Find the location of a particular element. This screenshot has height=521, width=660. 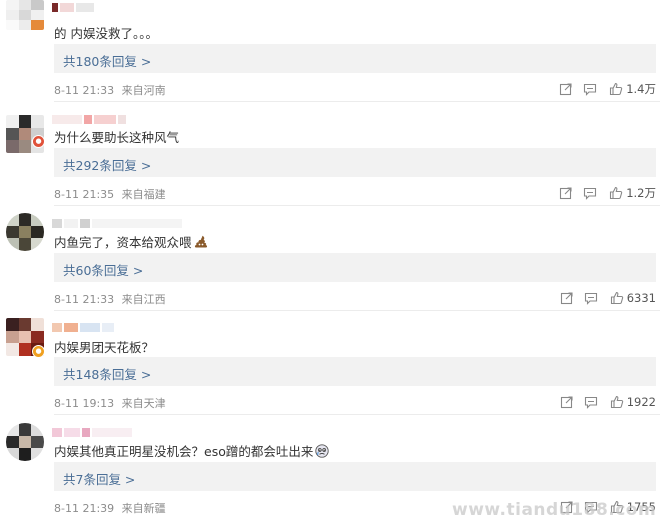

view-replies-link: 共180条回复 > is located at coordinates (107, 60).